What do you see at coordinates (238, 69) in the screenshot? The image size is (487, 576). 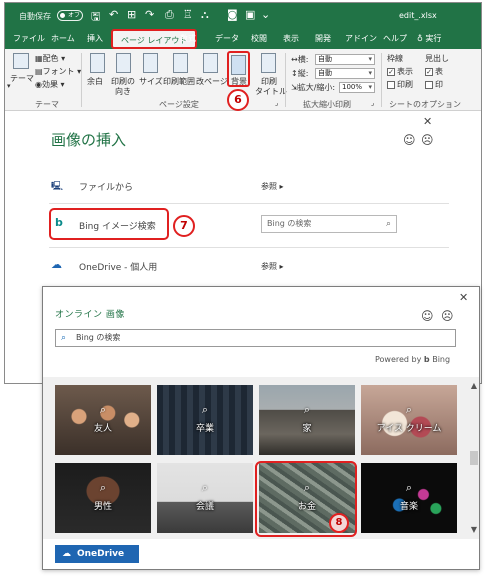 I see `background-highlight` at bounding box center [238, 69].